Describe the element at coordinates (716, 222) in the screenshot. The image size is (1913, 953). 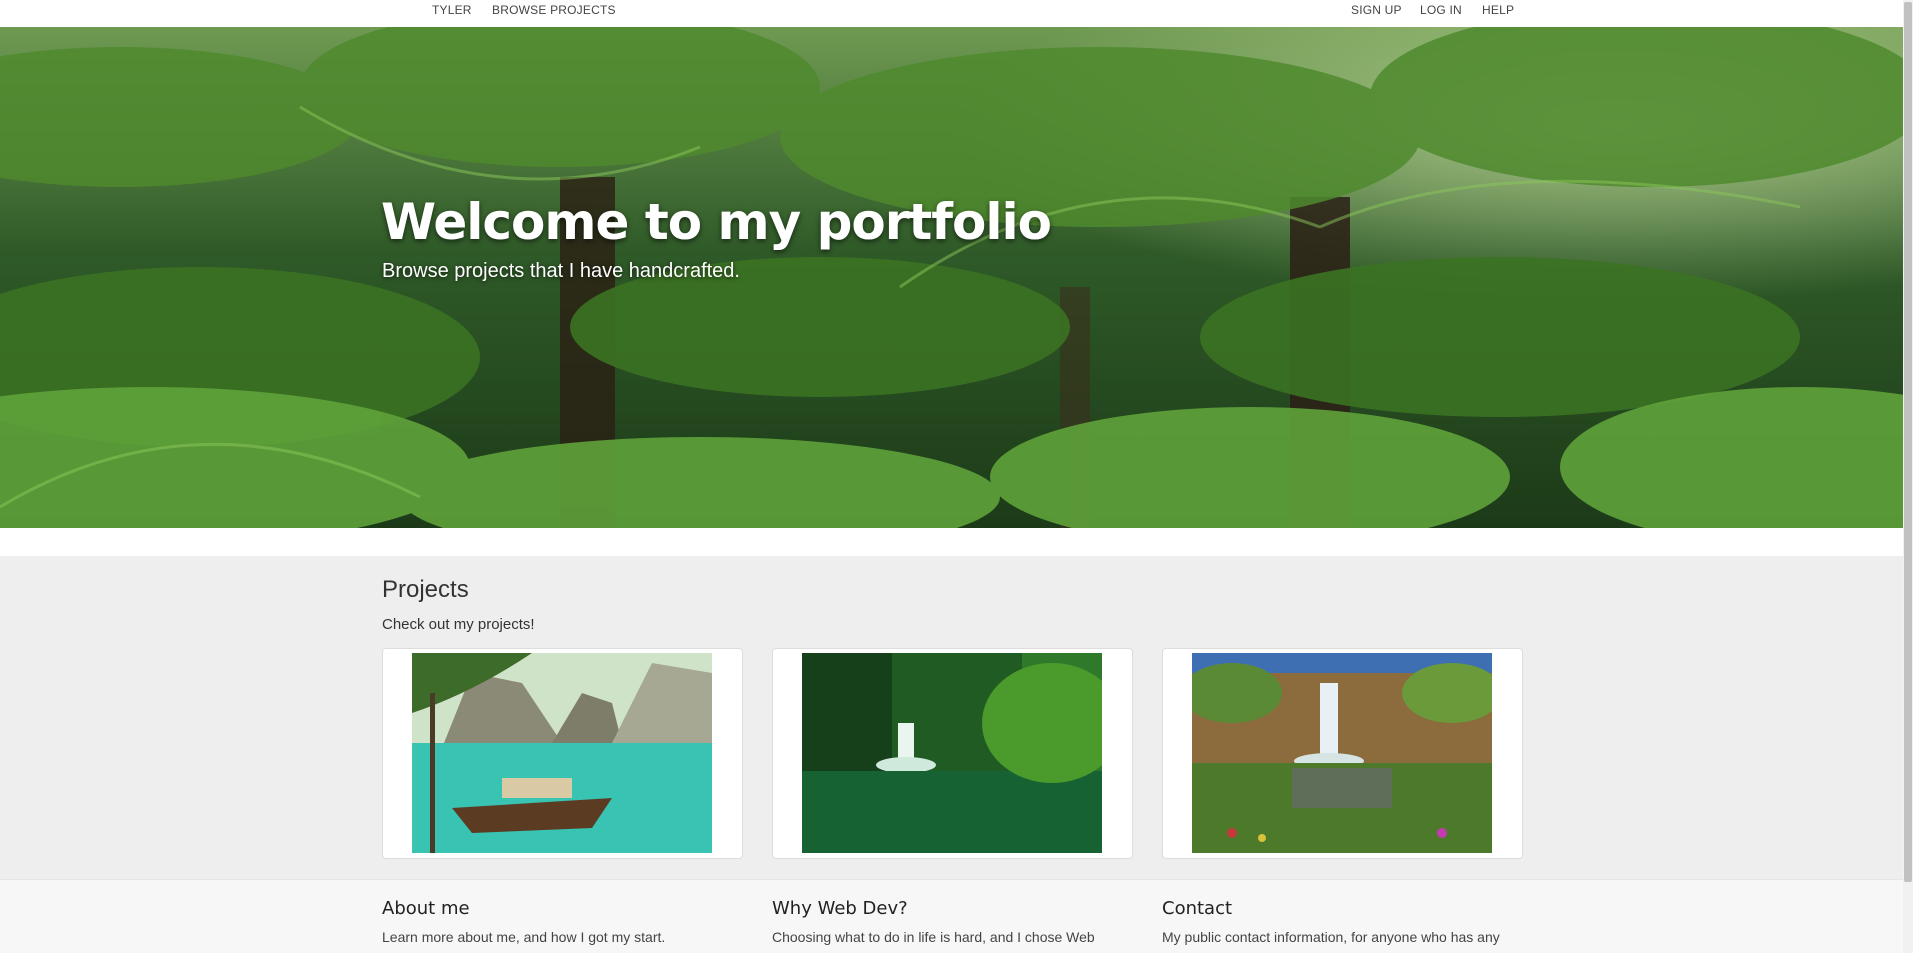
I see `hero-title: Welcome to my portfolio` at that location.